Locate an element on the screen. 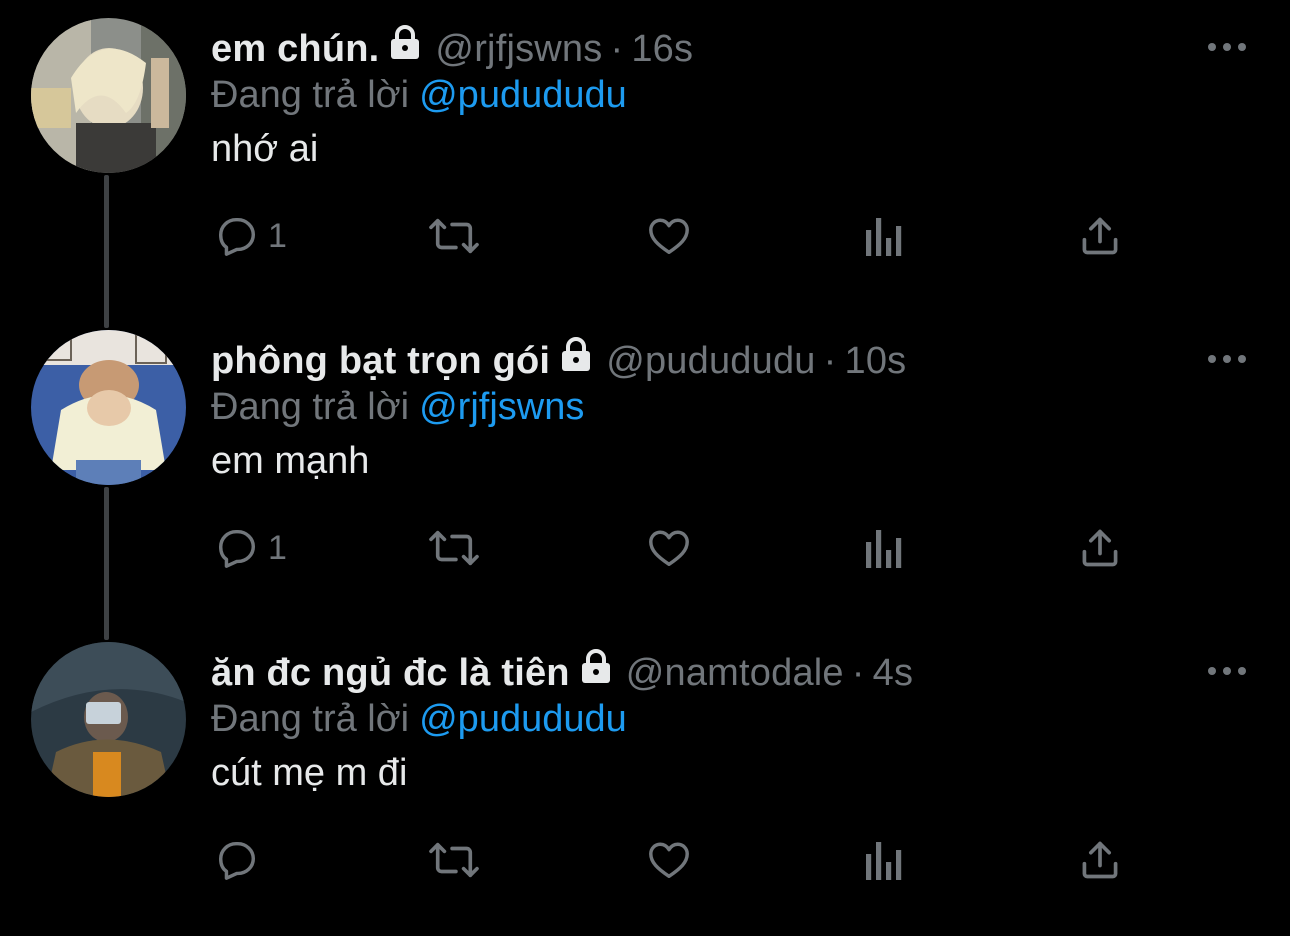  user-handle: @pudududu is located at coordinates (710, 361).